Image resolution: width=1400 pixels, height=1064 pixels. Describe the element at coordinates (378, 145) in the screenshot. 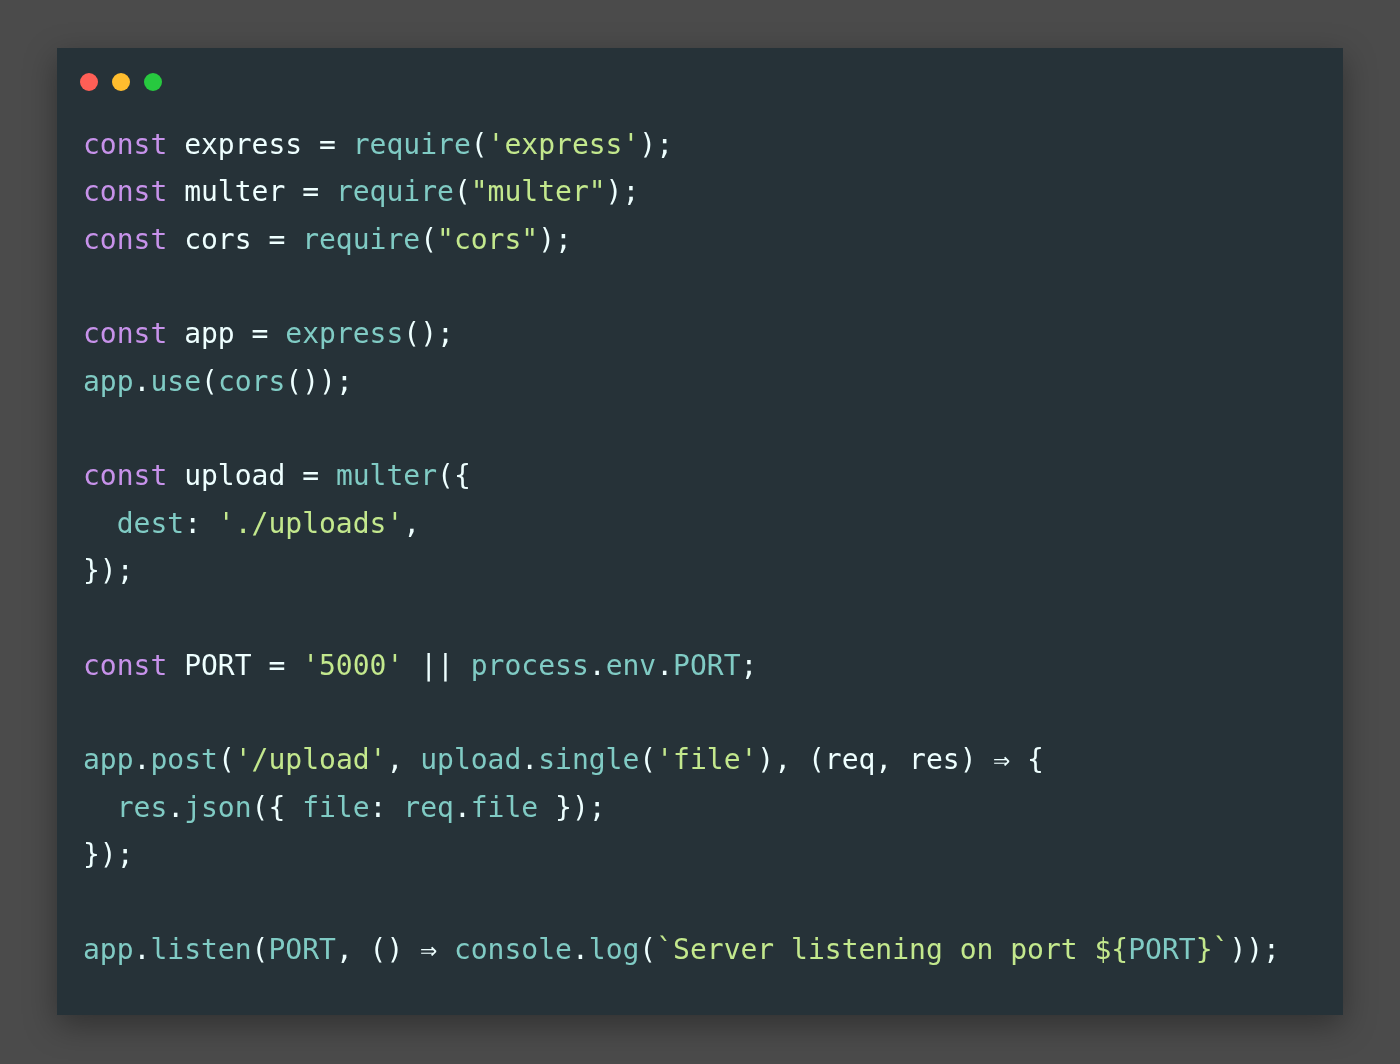

I see `code-line: const express = require('express');` at that location.